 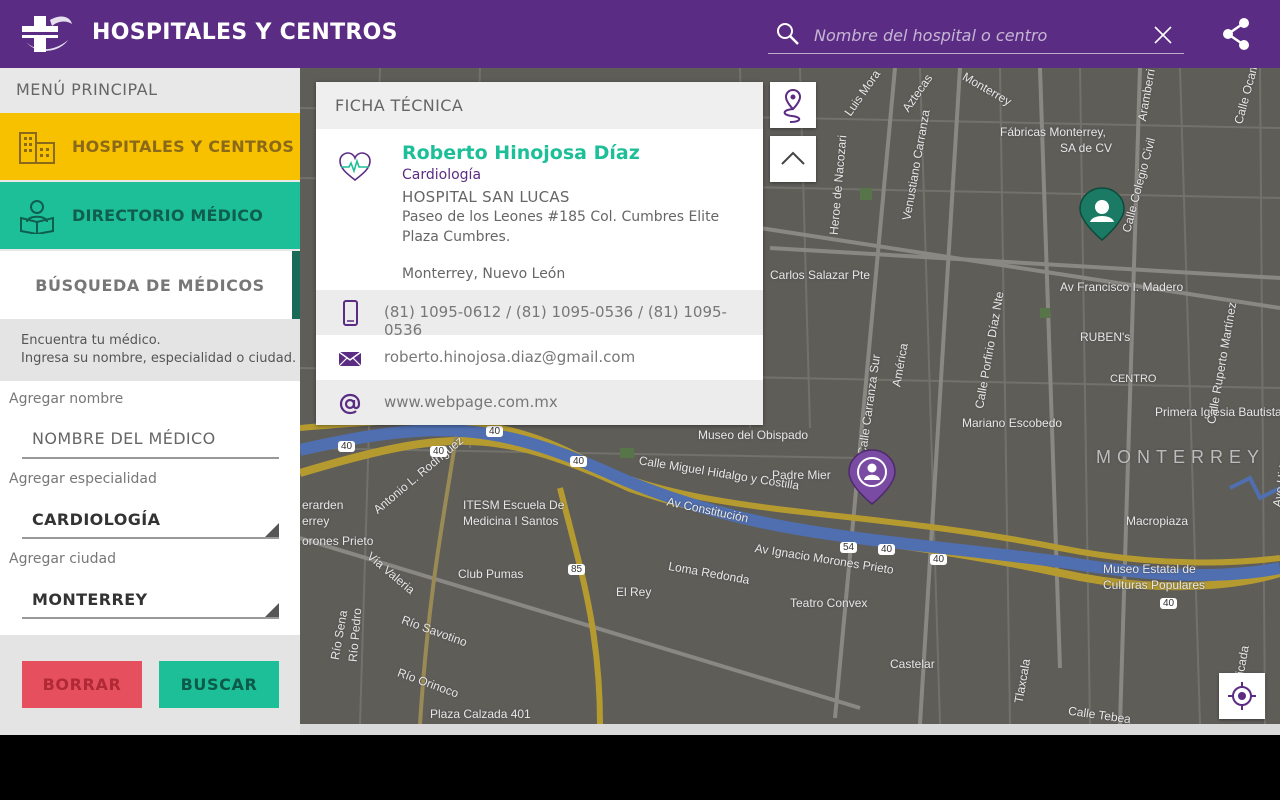 What do you see at coordinates (316, 521) in the screenshot?
I see `map-label: errey` at bounding box center [316, 521].